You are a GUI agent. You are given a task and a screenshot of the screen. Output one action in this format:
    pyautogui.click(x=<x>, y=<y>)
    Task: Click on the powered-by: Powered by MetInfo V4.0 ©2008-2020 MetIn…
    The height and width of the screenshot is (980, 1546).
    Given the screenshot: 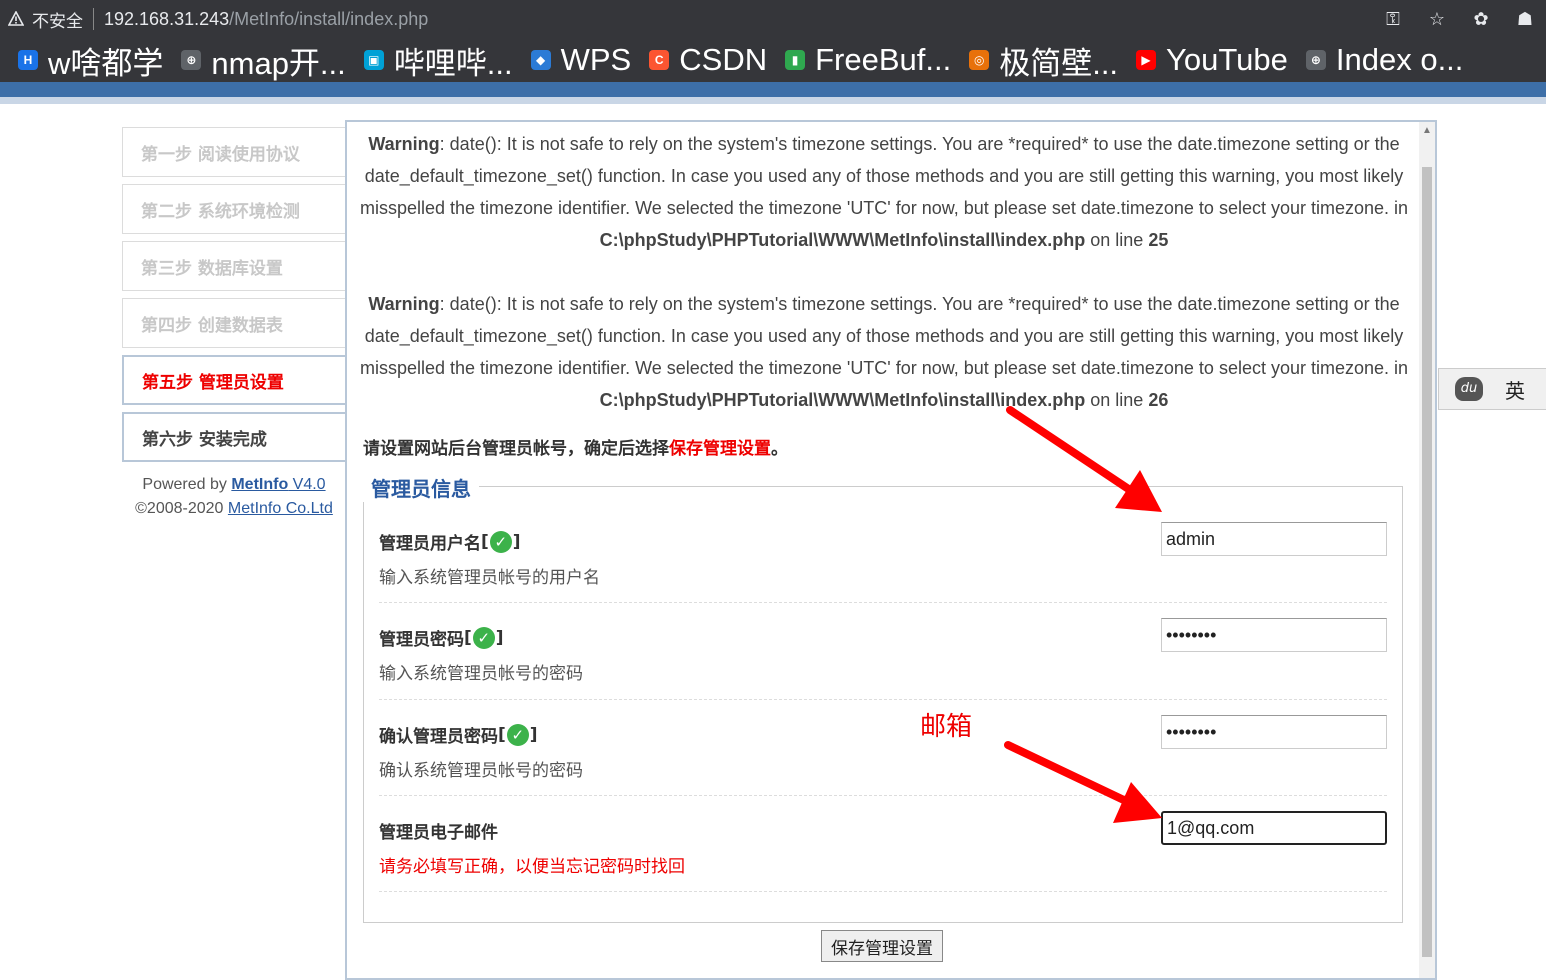 What is the action you would take?
    pyautogui.click(x=234, y=497)
    